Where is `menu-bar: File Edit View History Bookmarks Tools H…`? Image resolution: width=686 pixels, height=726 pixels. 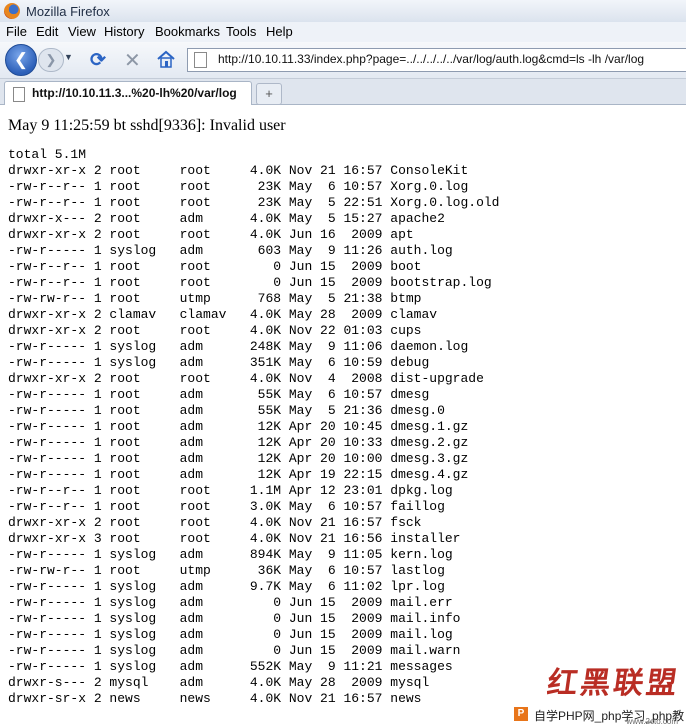
menu-bar: File Edit View History Bookmarks Tools H… is located at coordinates (343, 32).